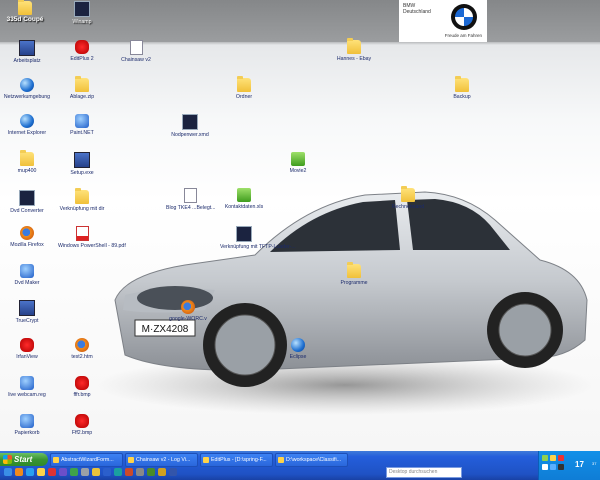  Describe the element at coordinates (82, 13) in the screenshot. I see `desktop-icon-winamp: Winamp` at that location.